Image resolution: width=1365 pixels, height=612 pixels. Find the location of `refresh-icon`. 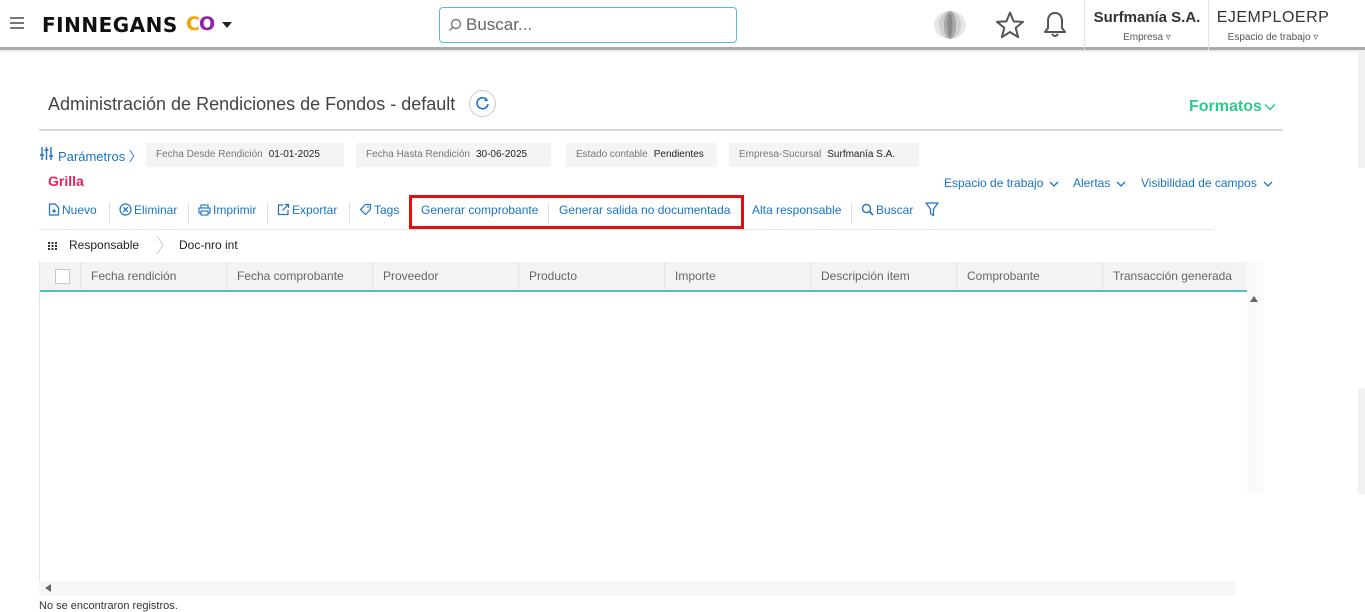

refresh-icon is located at coordinates (482, 103).